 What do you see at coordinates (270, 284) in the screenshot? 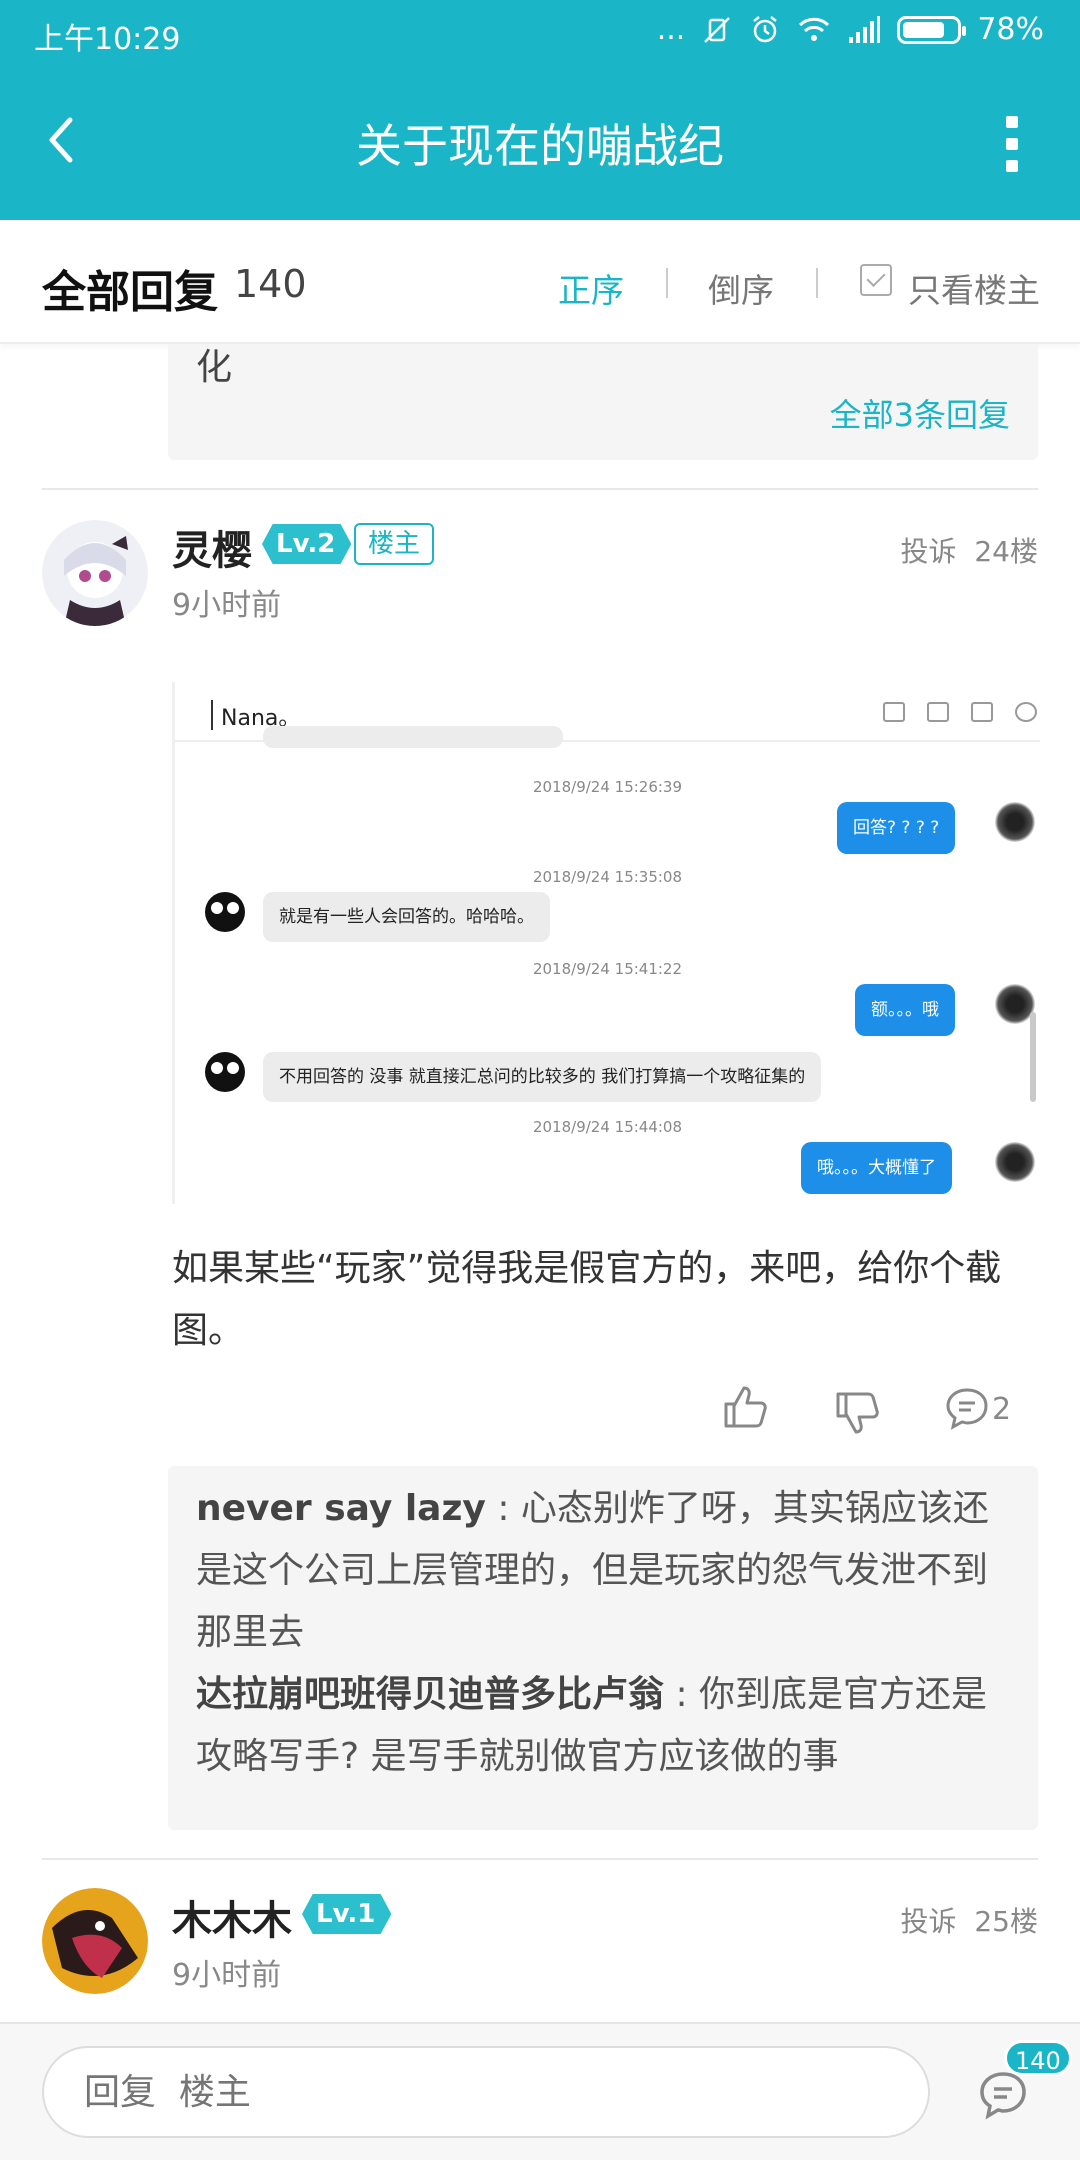
I see `reply-total-count: 140` at bounding box center [270, 284].